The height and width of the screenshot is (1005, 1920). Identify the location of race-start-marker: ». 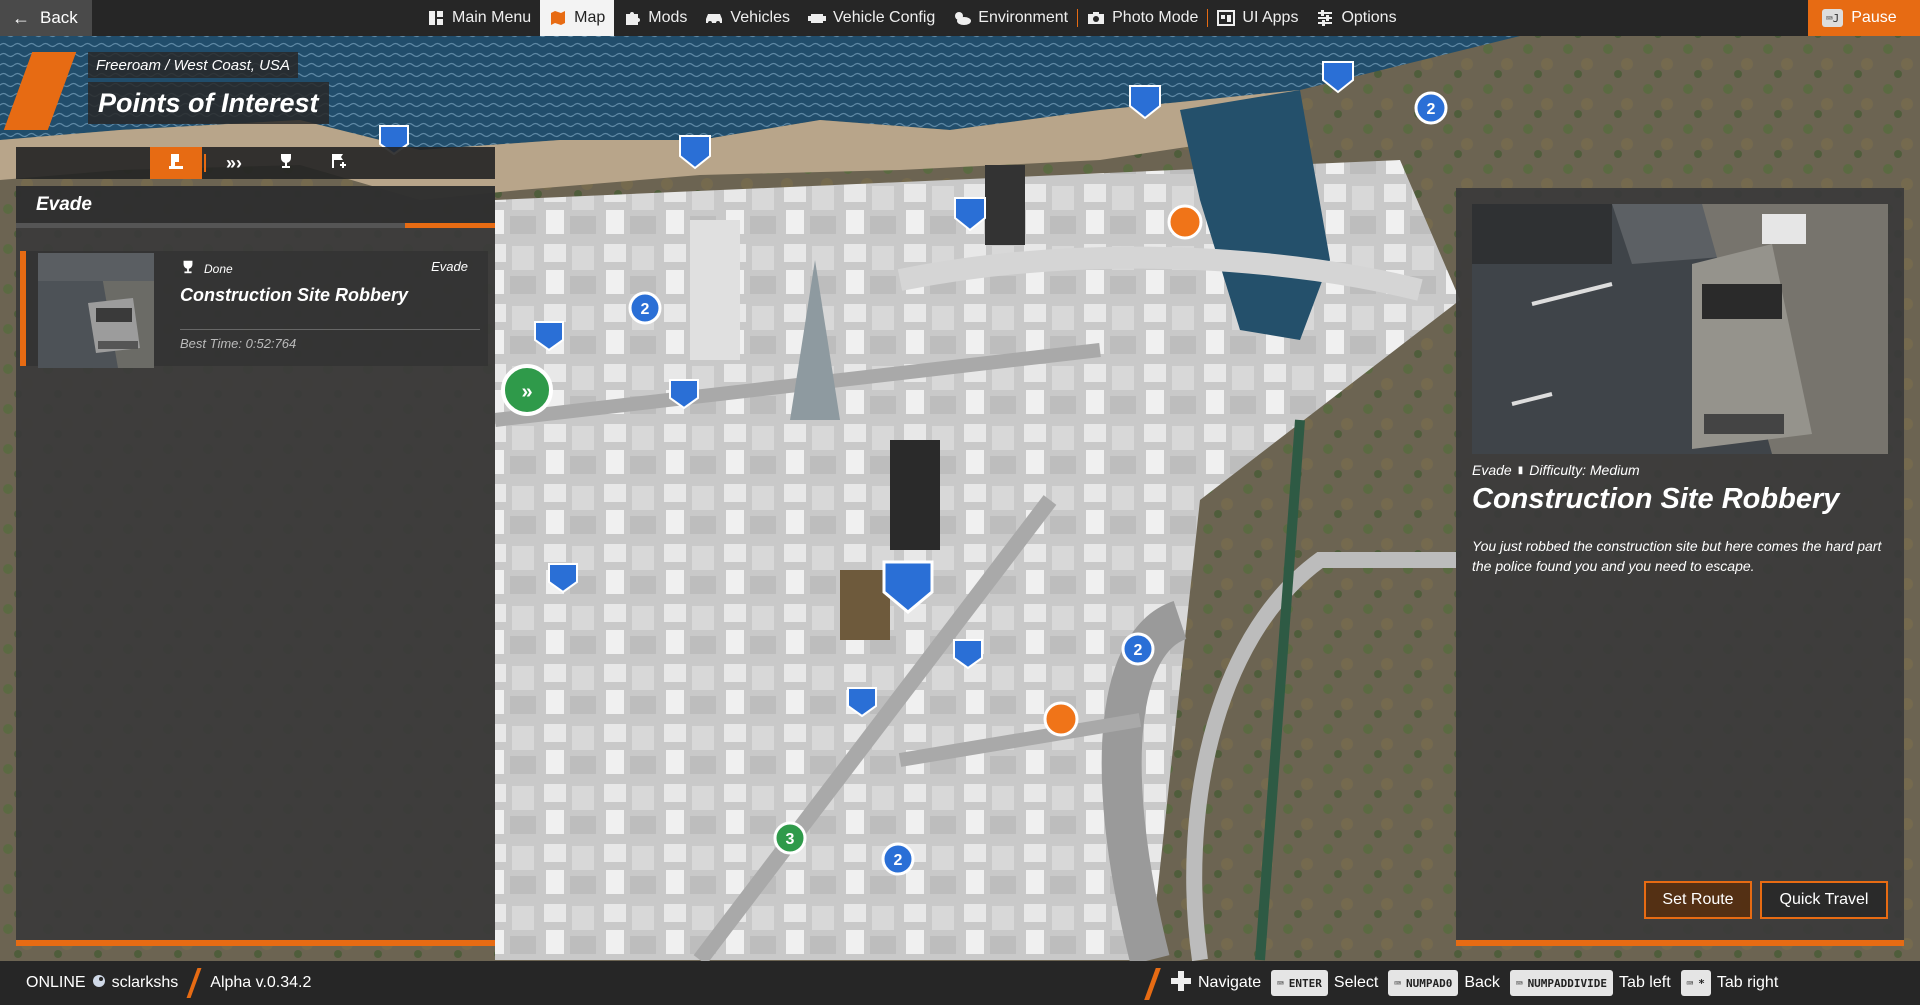
(527, 390).